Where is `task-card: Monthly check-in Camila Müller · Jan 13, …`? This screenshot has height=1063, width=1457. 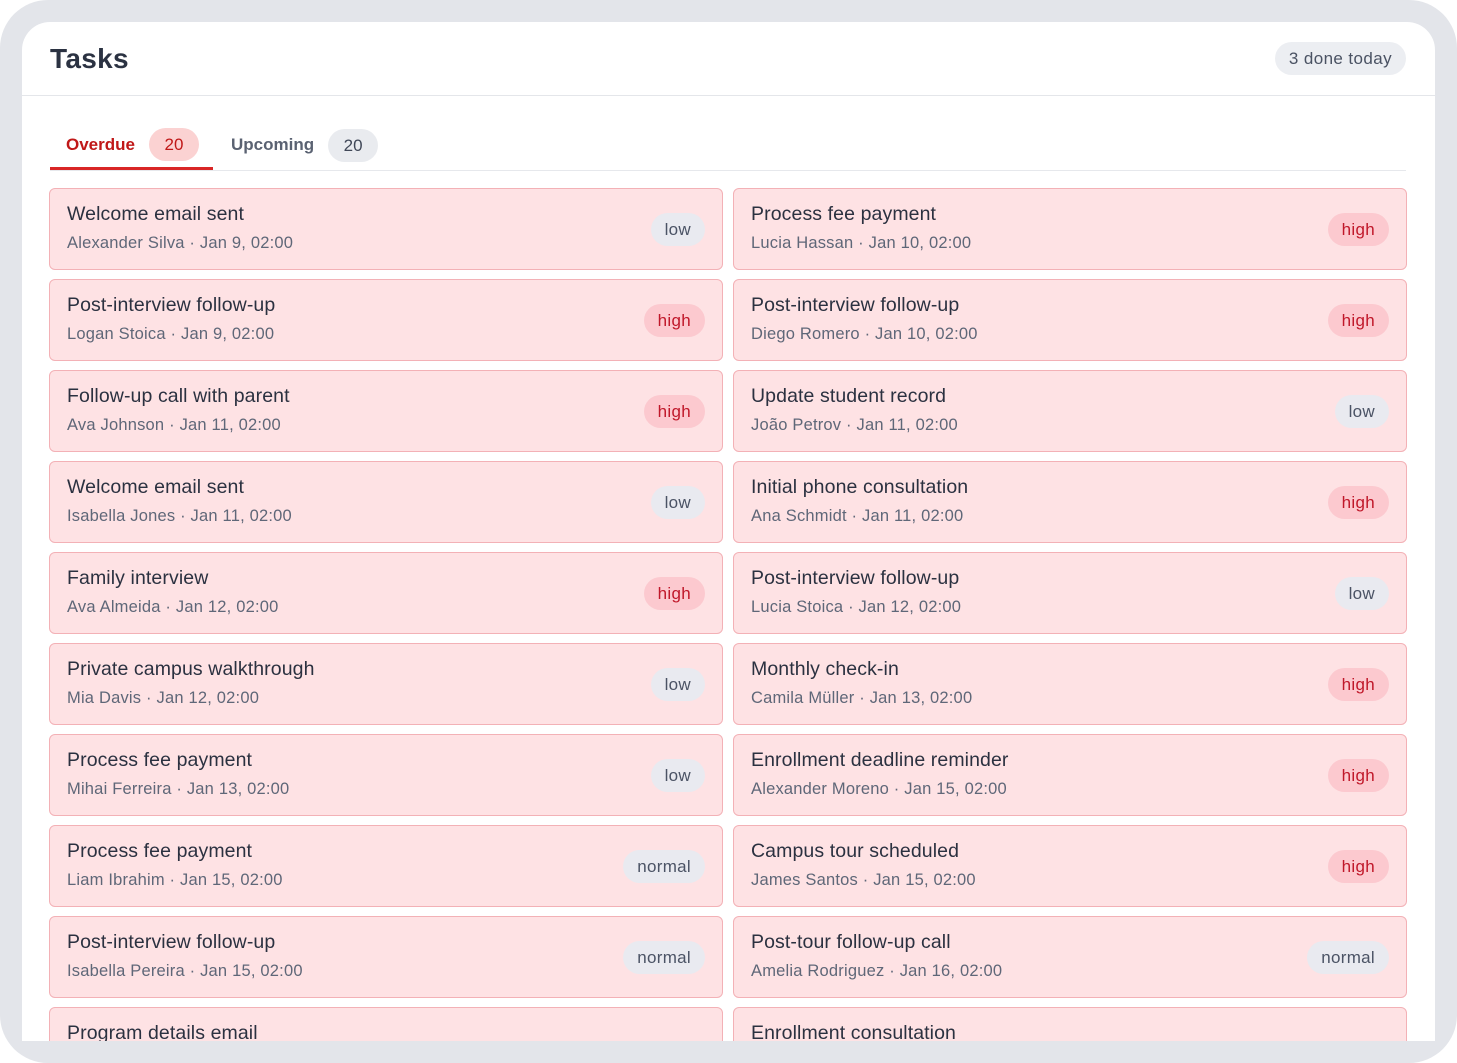
task-card: Monthly check-in Camila Müller · Jan 13, … is located at coordinates (1070, 684).